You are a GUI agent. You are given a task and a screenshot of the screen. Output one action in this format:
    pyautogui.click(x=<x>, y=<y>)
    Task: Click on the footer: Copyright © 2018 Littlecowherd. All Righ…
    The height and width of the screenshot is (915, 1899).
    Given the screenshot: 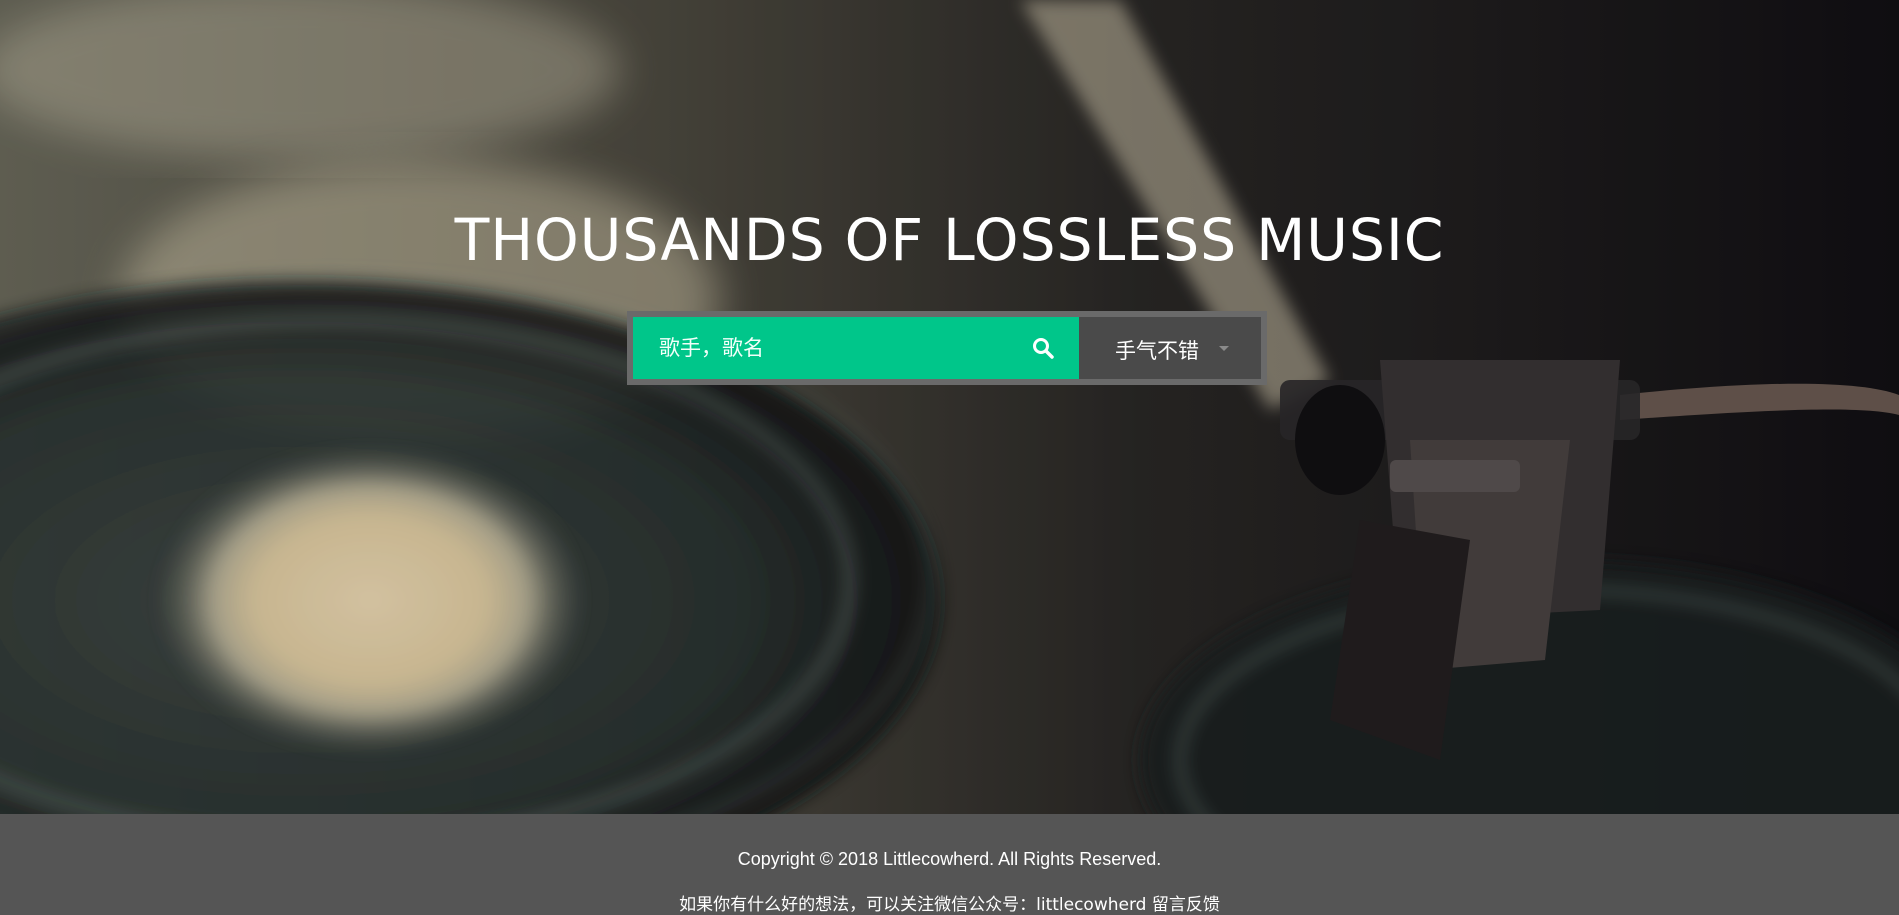 What is the action you would take?
    pyautogui.click(x=949, y=864)
    